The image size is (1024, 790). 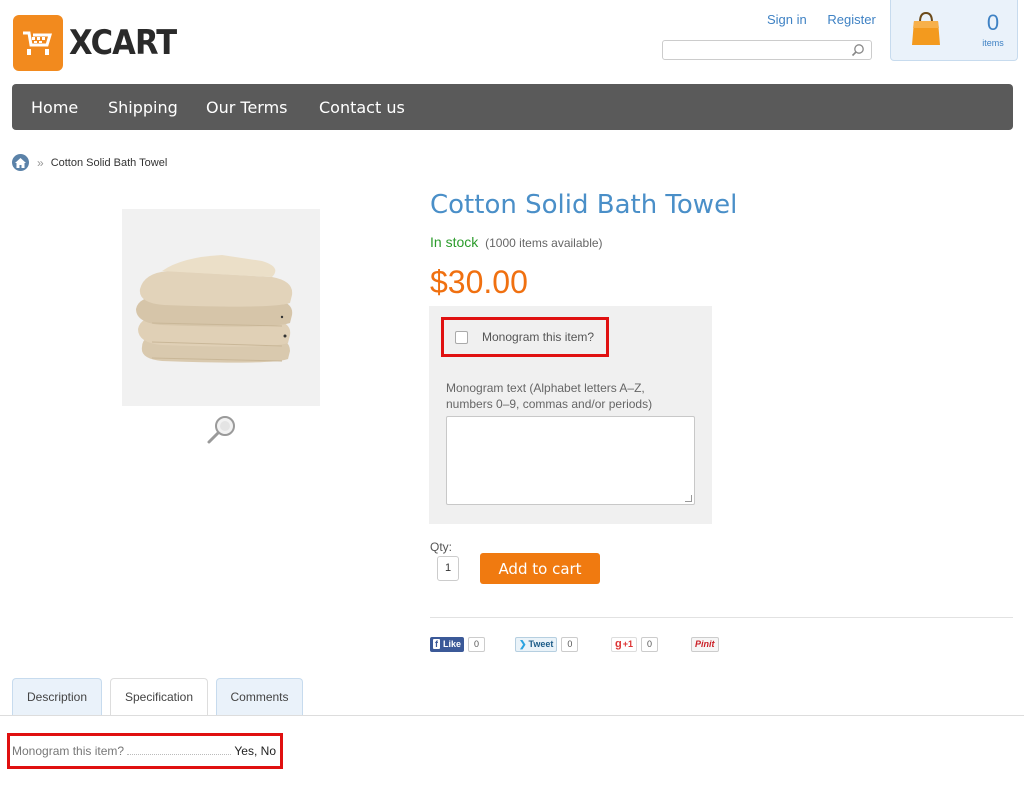 I want to click on cart-count-label: items, so click(x=993, y=43).